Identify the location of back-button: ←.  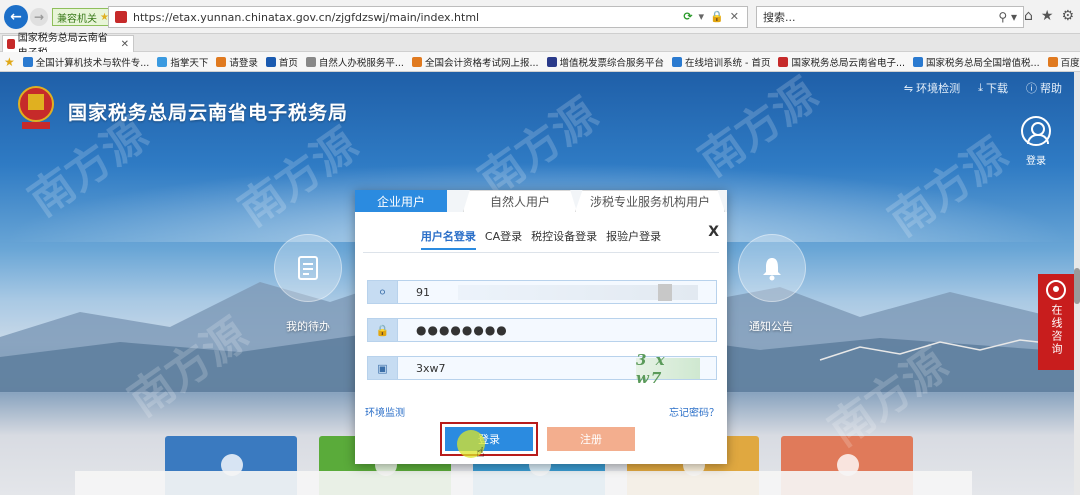
(16, 17).